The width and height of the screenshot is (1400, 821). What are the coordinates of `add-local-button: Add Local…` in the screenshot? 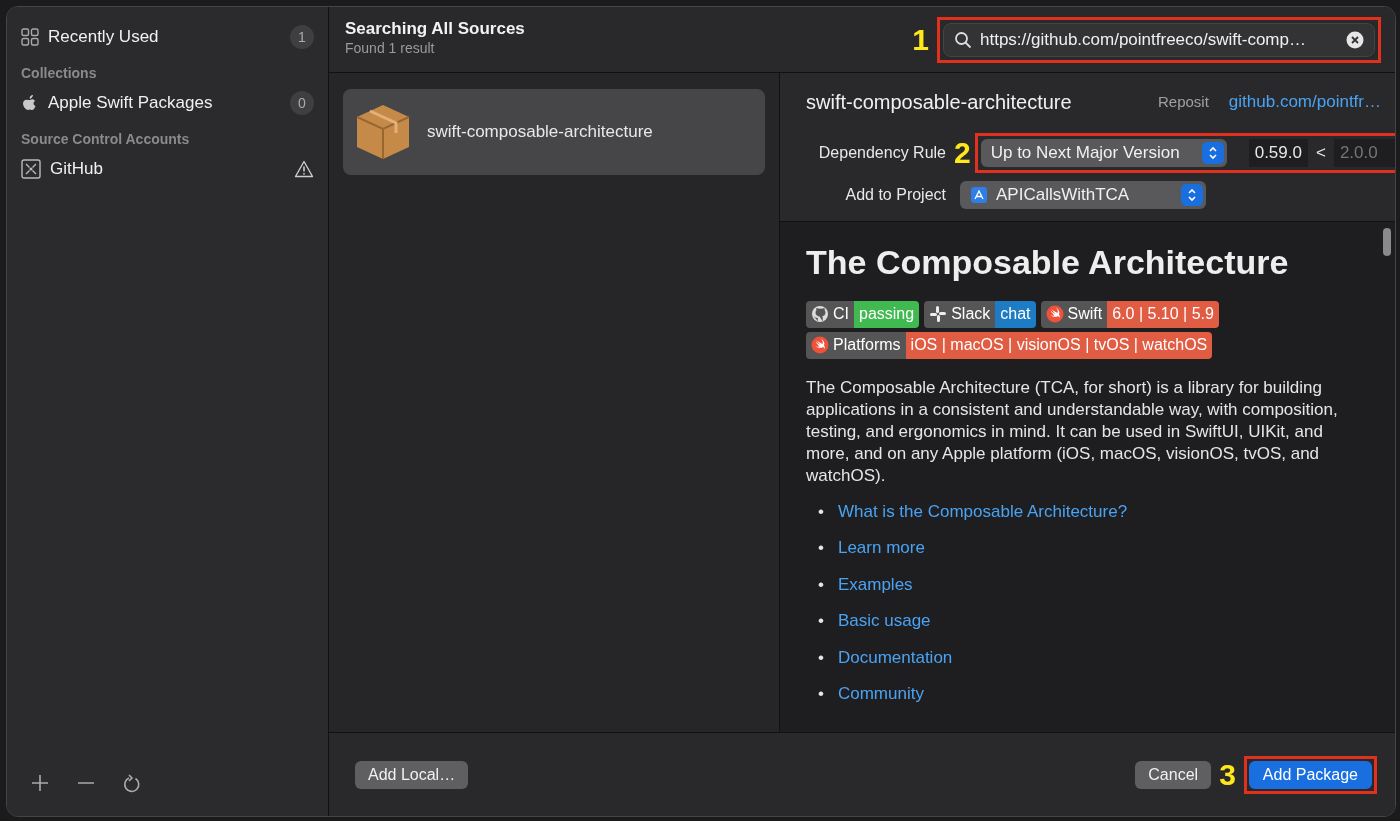 It's located at (412, 774).